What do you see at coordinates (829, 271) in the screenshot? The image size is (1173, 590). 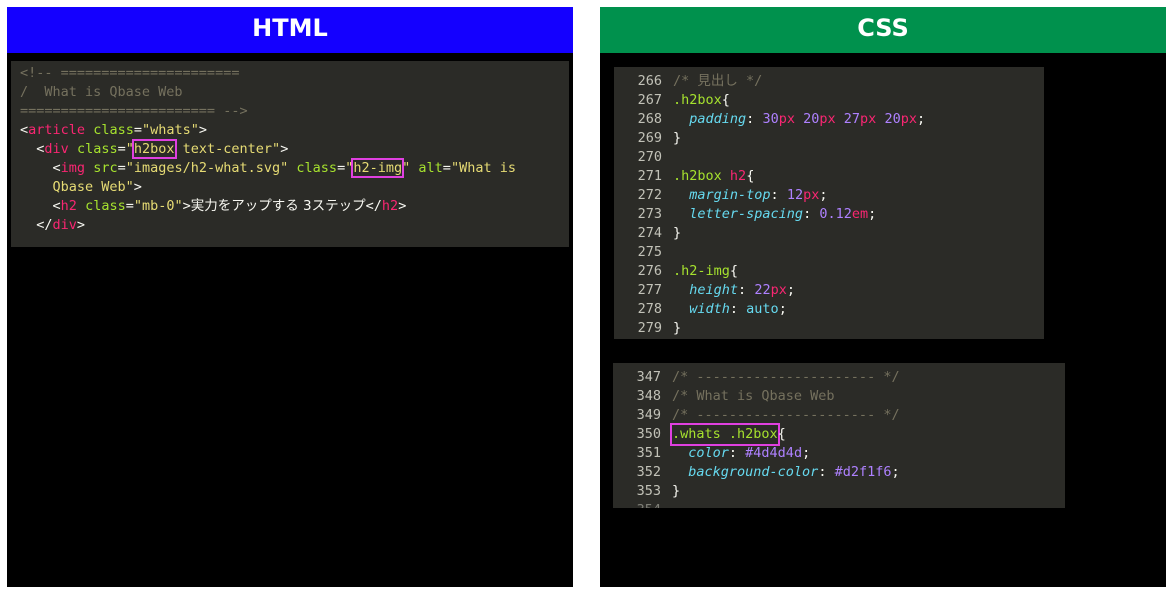 I see `css-code-line: 276 .h2-img{` at bounding box center [829, 271].